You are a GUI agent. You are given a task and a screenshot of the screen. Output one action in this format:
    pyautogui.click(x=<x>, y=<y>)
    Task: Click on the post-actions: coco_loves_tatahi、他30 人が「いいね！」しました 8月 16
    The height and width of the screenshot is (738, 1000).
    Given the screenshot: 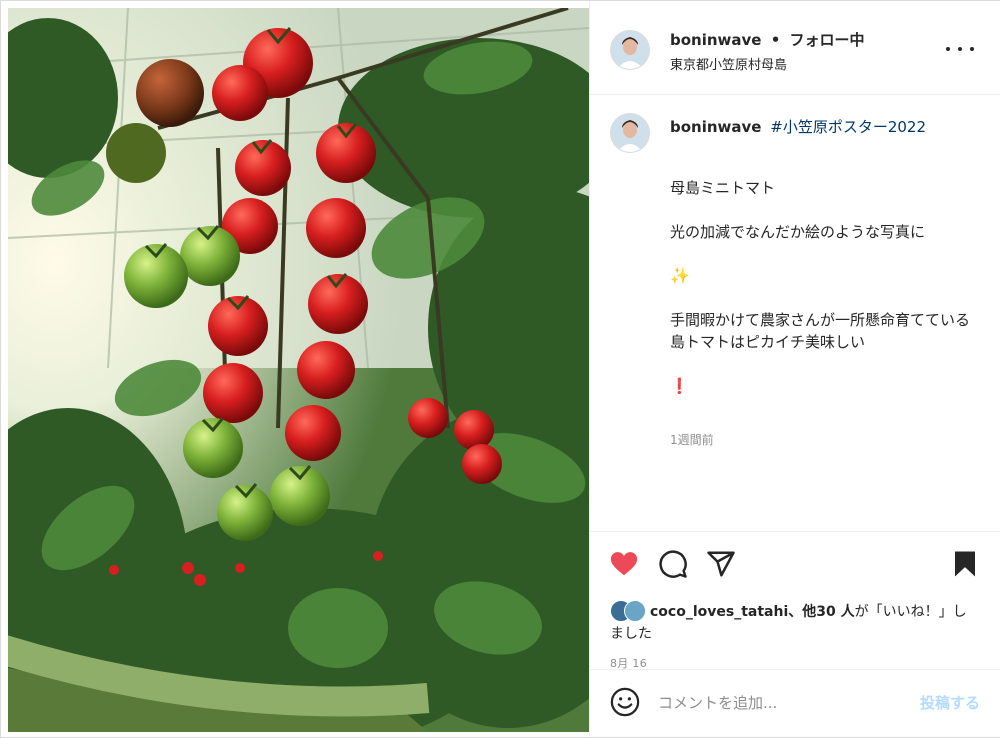 What is the action you would take?
    pyautogui.click(x=795, y=600)
    